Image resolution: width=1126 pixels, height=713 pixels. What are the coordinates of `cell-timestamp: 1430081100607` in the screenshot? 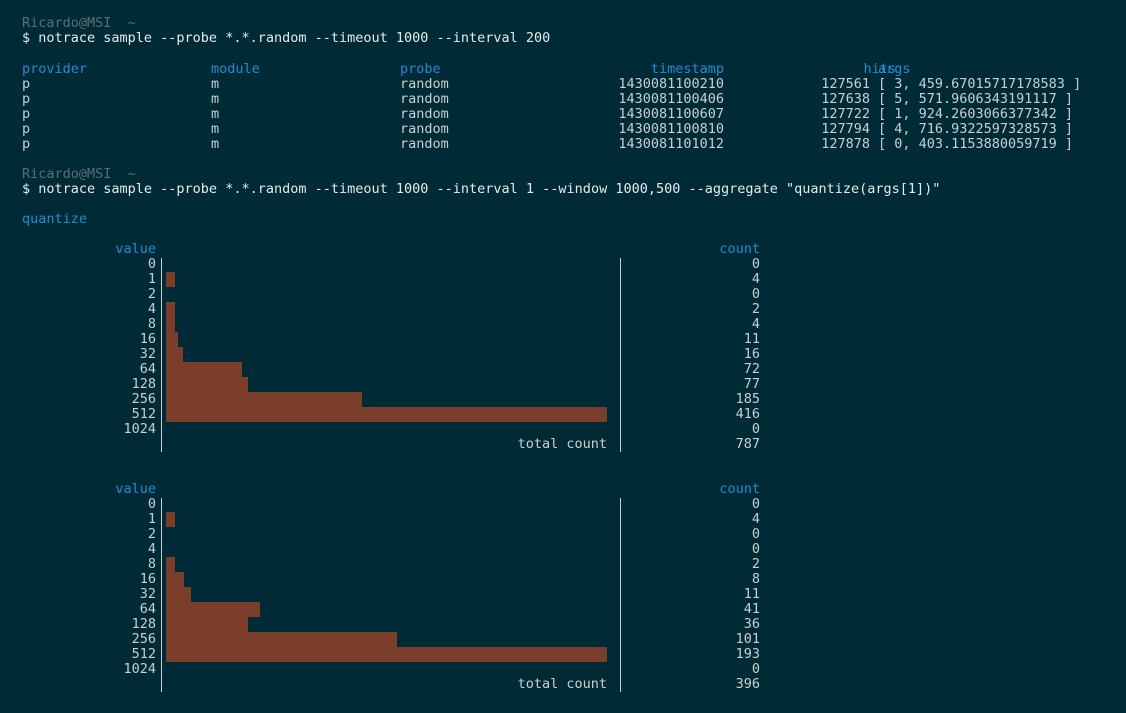 It's located at (671, 114).